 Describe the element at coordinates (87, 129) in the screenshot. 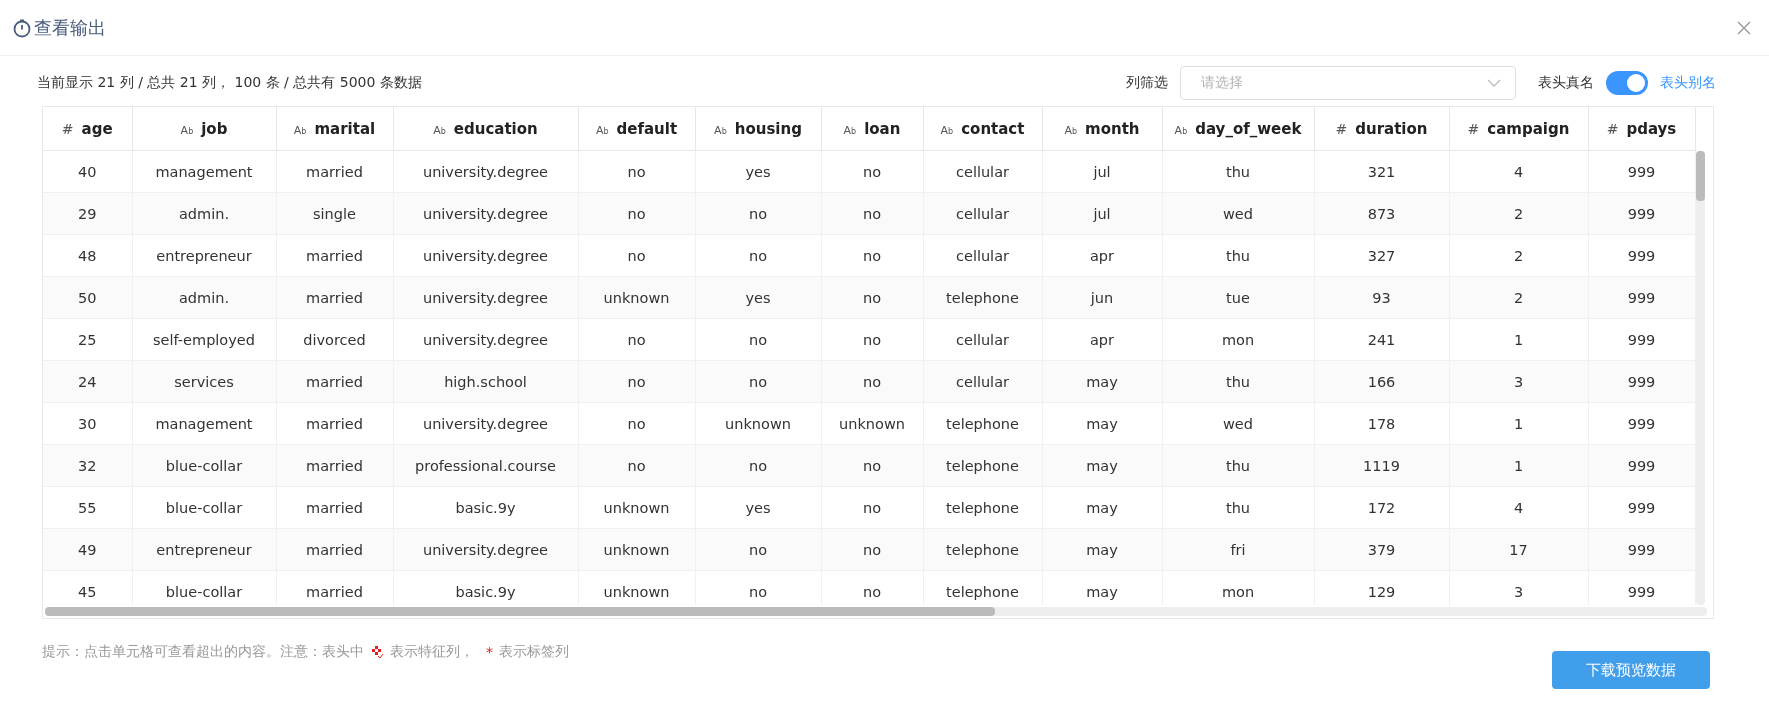

I see `column-header: # age` at that location.